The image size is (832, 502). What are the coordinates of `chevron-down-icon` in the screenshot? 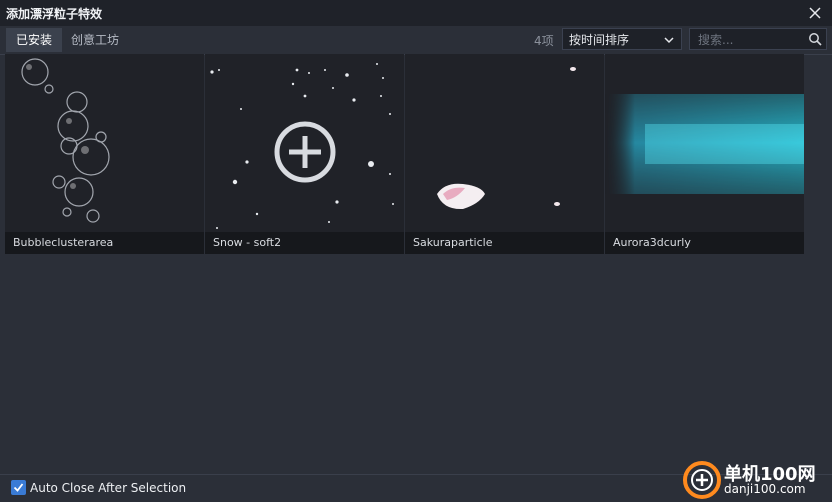 It's located at (669, 40).